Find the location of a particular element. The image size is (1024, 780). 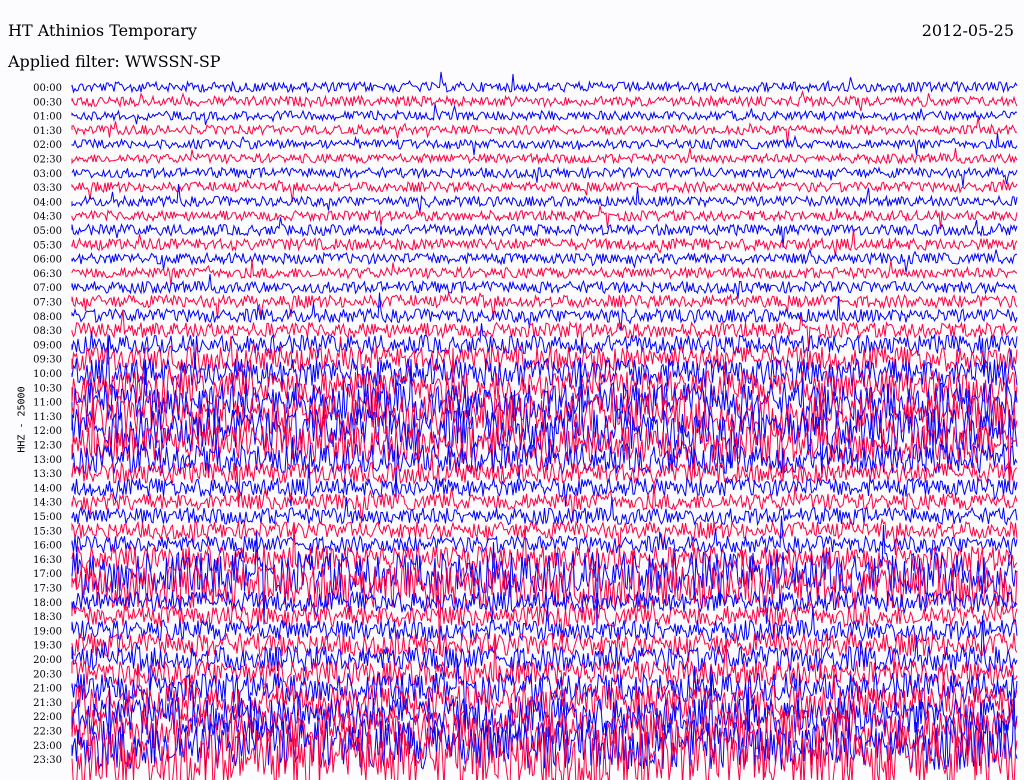

row-label: 09:30 is located at coordinates (47, 360).